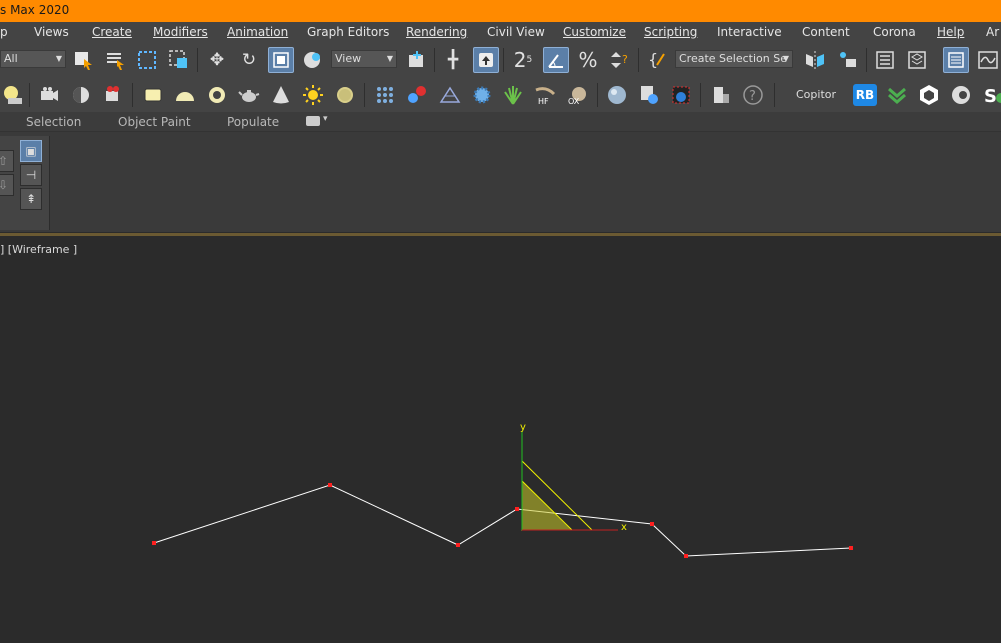 The image size is (1001, 643). Describe the element at coordinates (49, 95) in the screenshot. I see `camera-icon` at that location.